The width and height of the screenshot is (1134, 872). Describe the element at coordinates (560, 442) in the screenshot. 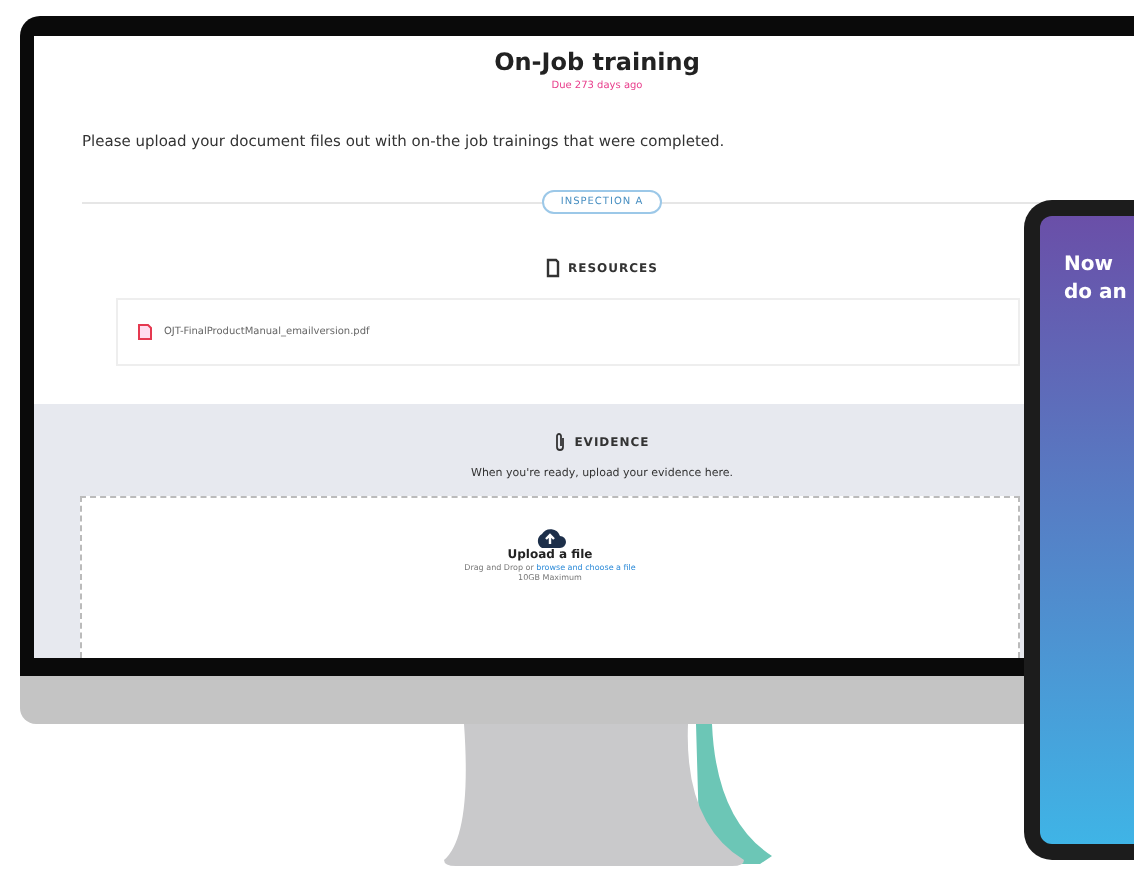

I see `paperclip-icon` at that location.